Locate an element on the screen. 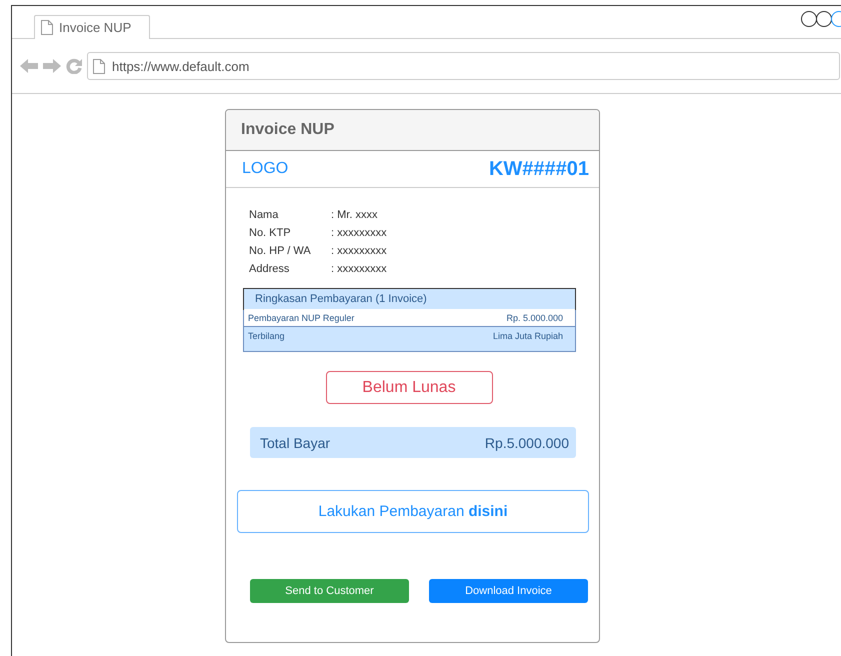  summary-label: Terbilang is located at coordinates (266, 336).